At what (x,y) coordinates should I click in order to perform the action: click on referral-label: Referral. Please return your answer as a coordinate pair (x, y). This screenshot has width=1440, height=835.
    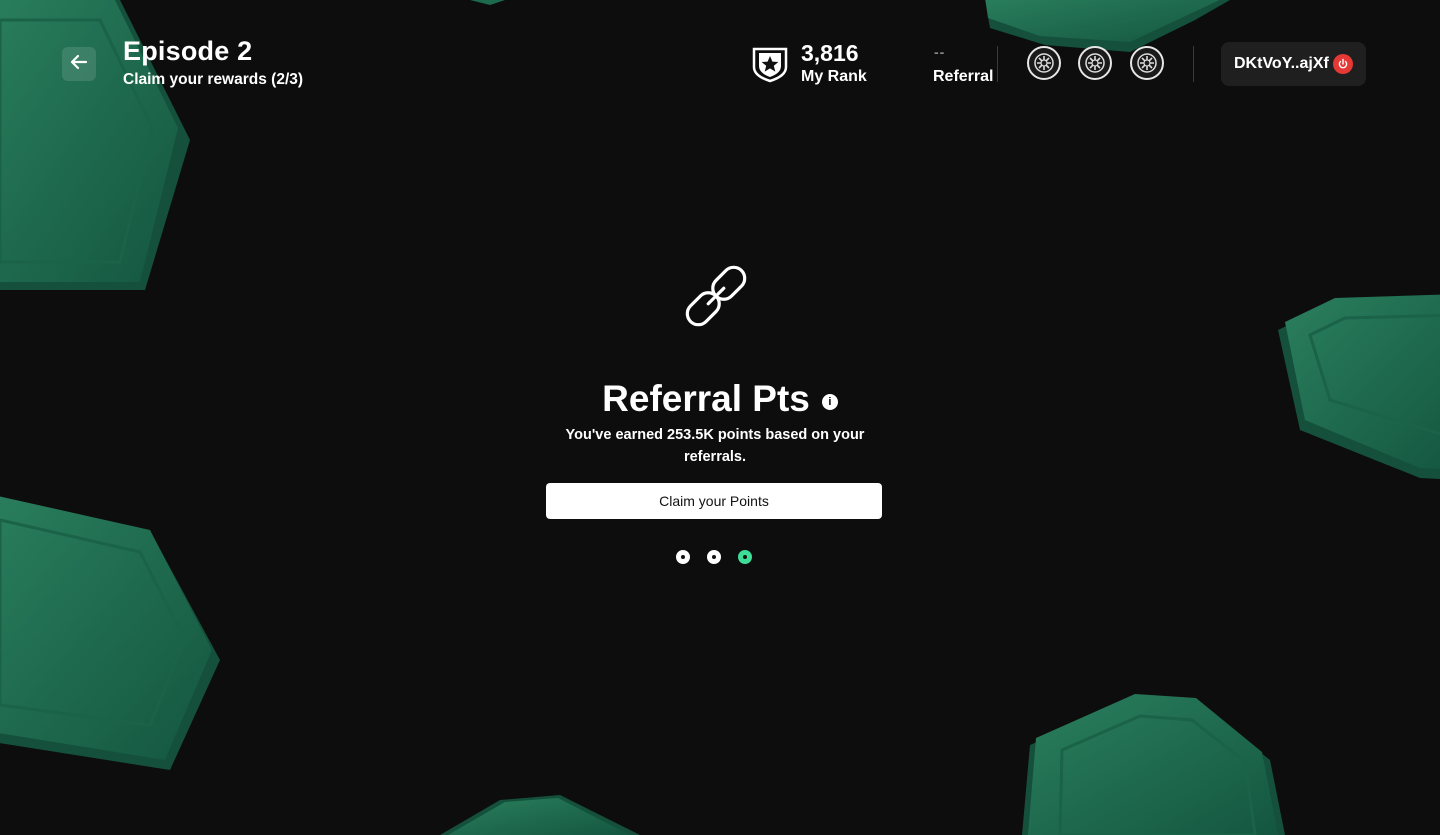
    Looking at the image, I should click on (963, 76).